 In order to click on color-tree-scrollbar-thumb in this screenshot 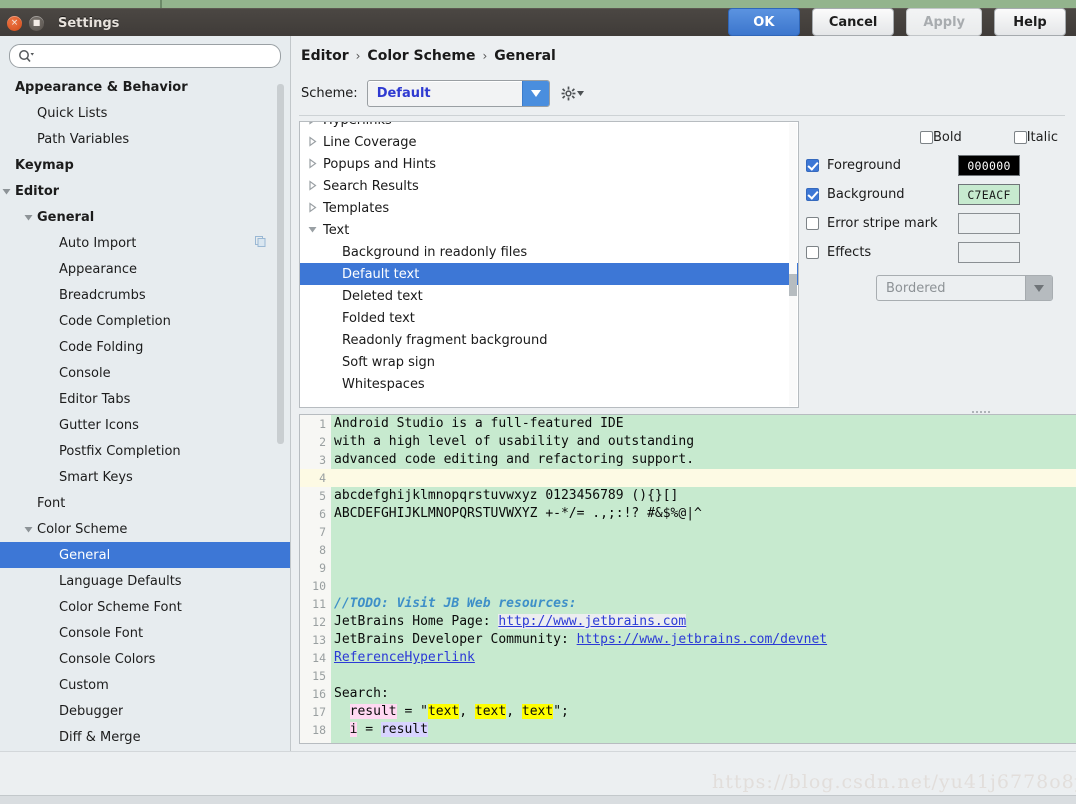, I will do `click(793, 285)`.